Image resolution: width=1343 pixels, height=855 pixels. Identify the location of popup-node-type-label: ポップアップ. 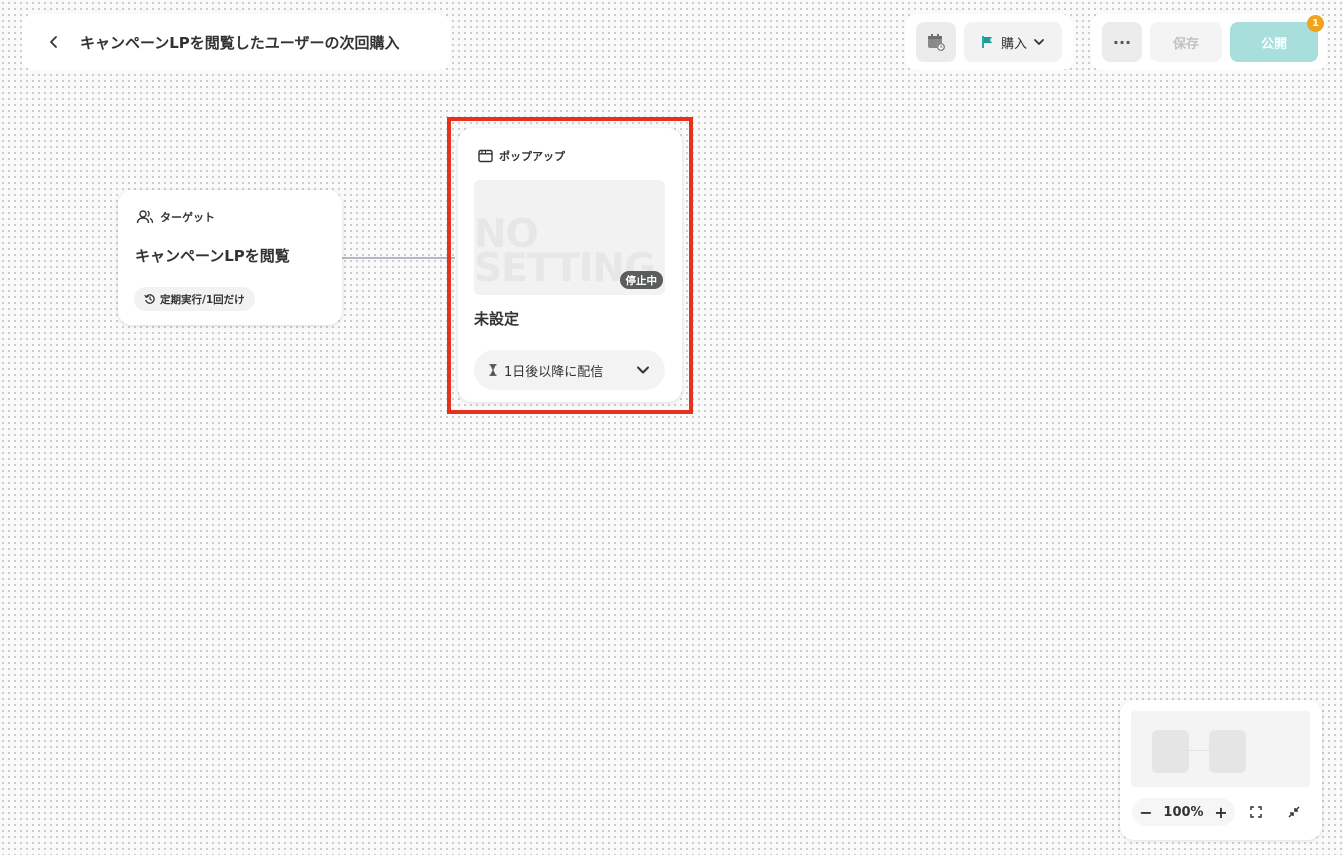
(532, 156).